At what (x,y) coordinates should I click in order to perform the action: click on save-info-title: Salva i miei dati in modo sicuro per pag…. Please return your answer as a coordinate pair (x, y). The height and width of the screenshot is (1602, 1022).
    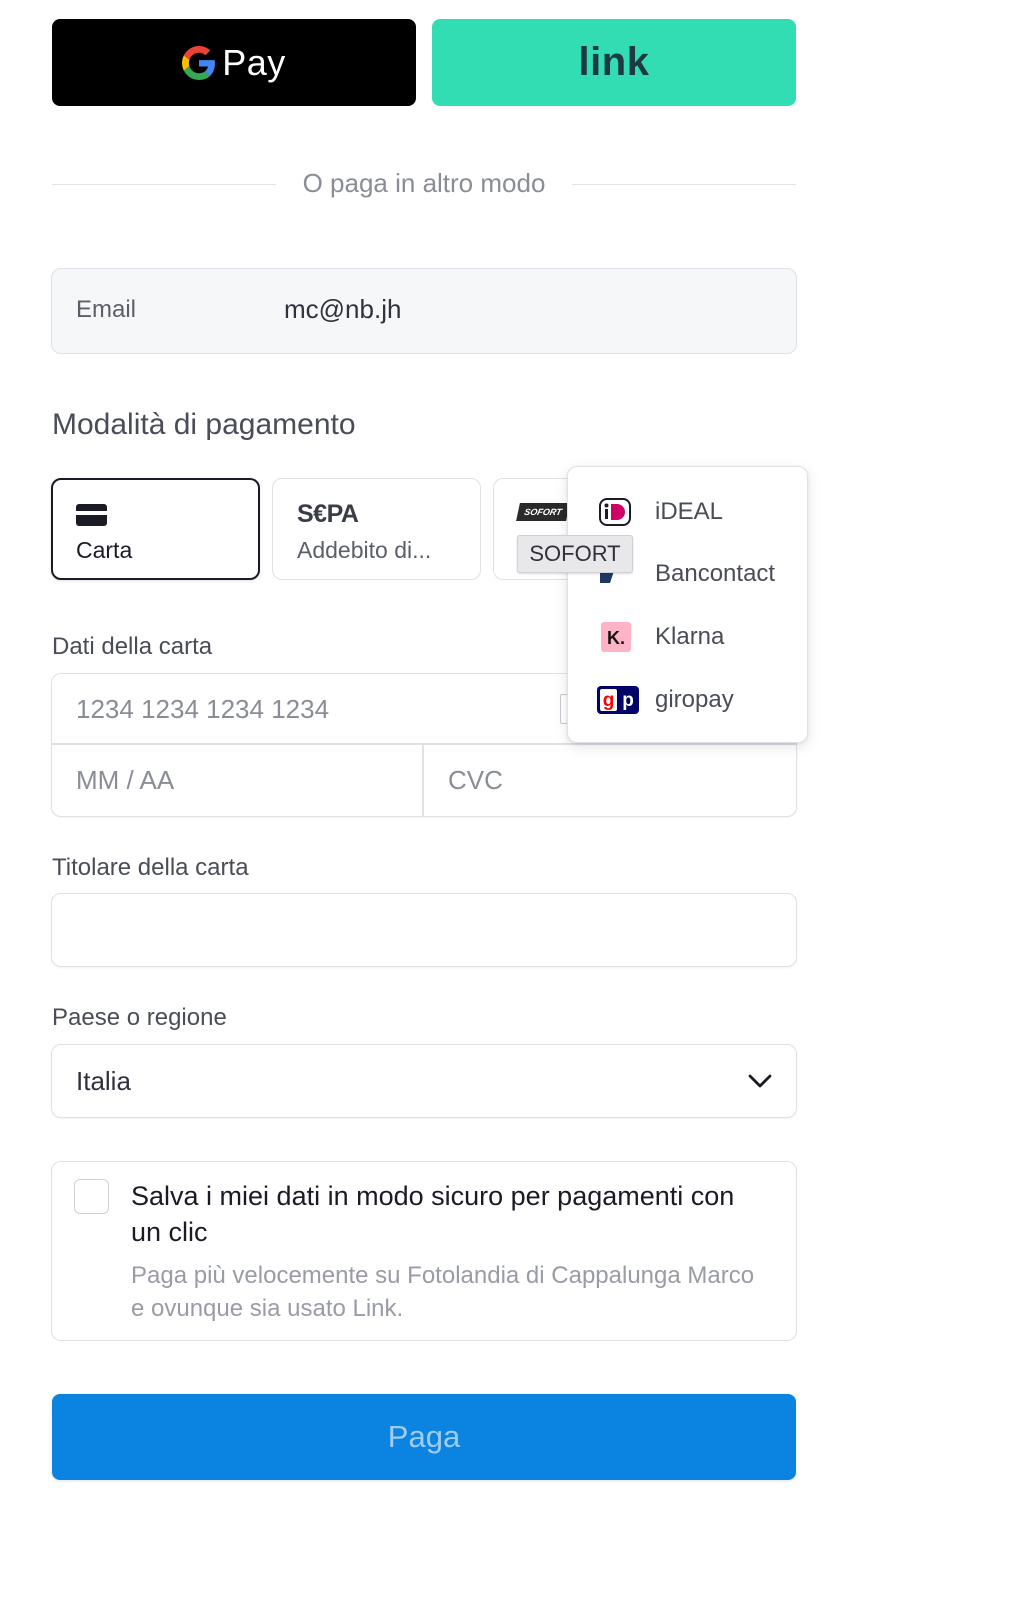
    Looking at the image, I should click on (433, 1214).